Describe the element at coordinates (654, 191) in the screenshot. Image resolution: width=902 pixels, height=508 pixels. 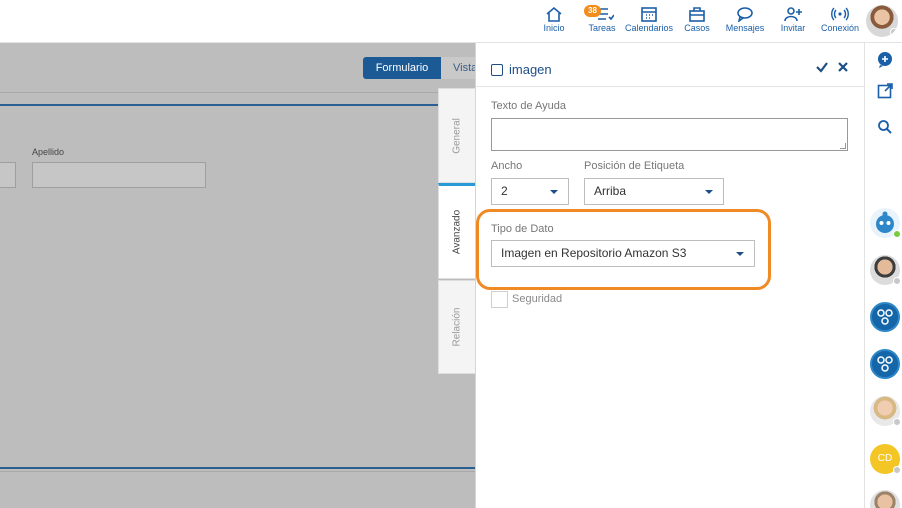
I see `posicion-select: Arriba` at that location.